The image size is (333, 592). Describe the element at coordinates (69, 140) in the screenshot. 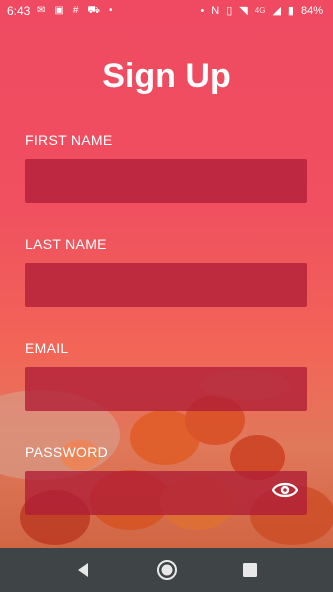

I see `first-name-label: FIRST NAME` at that location.